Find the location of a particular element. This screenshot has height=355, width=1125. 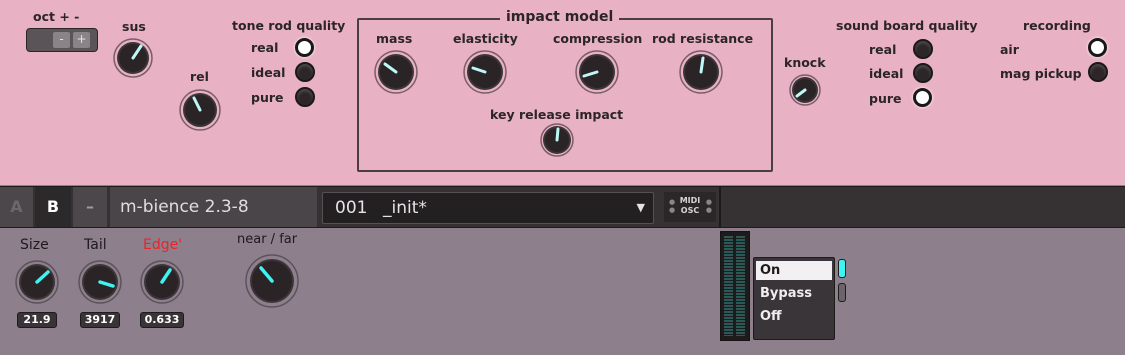

state-option-off: Off is located at coordinates (794, 316).